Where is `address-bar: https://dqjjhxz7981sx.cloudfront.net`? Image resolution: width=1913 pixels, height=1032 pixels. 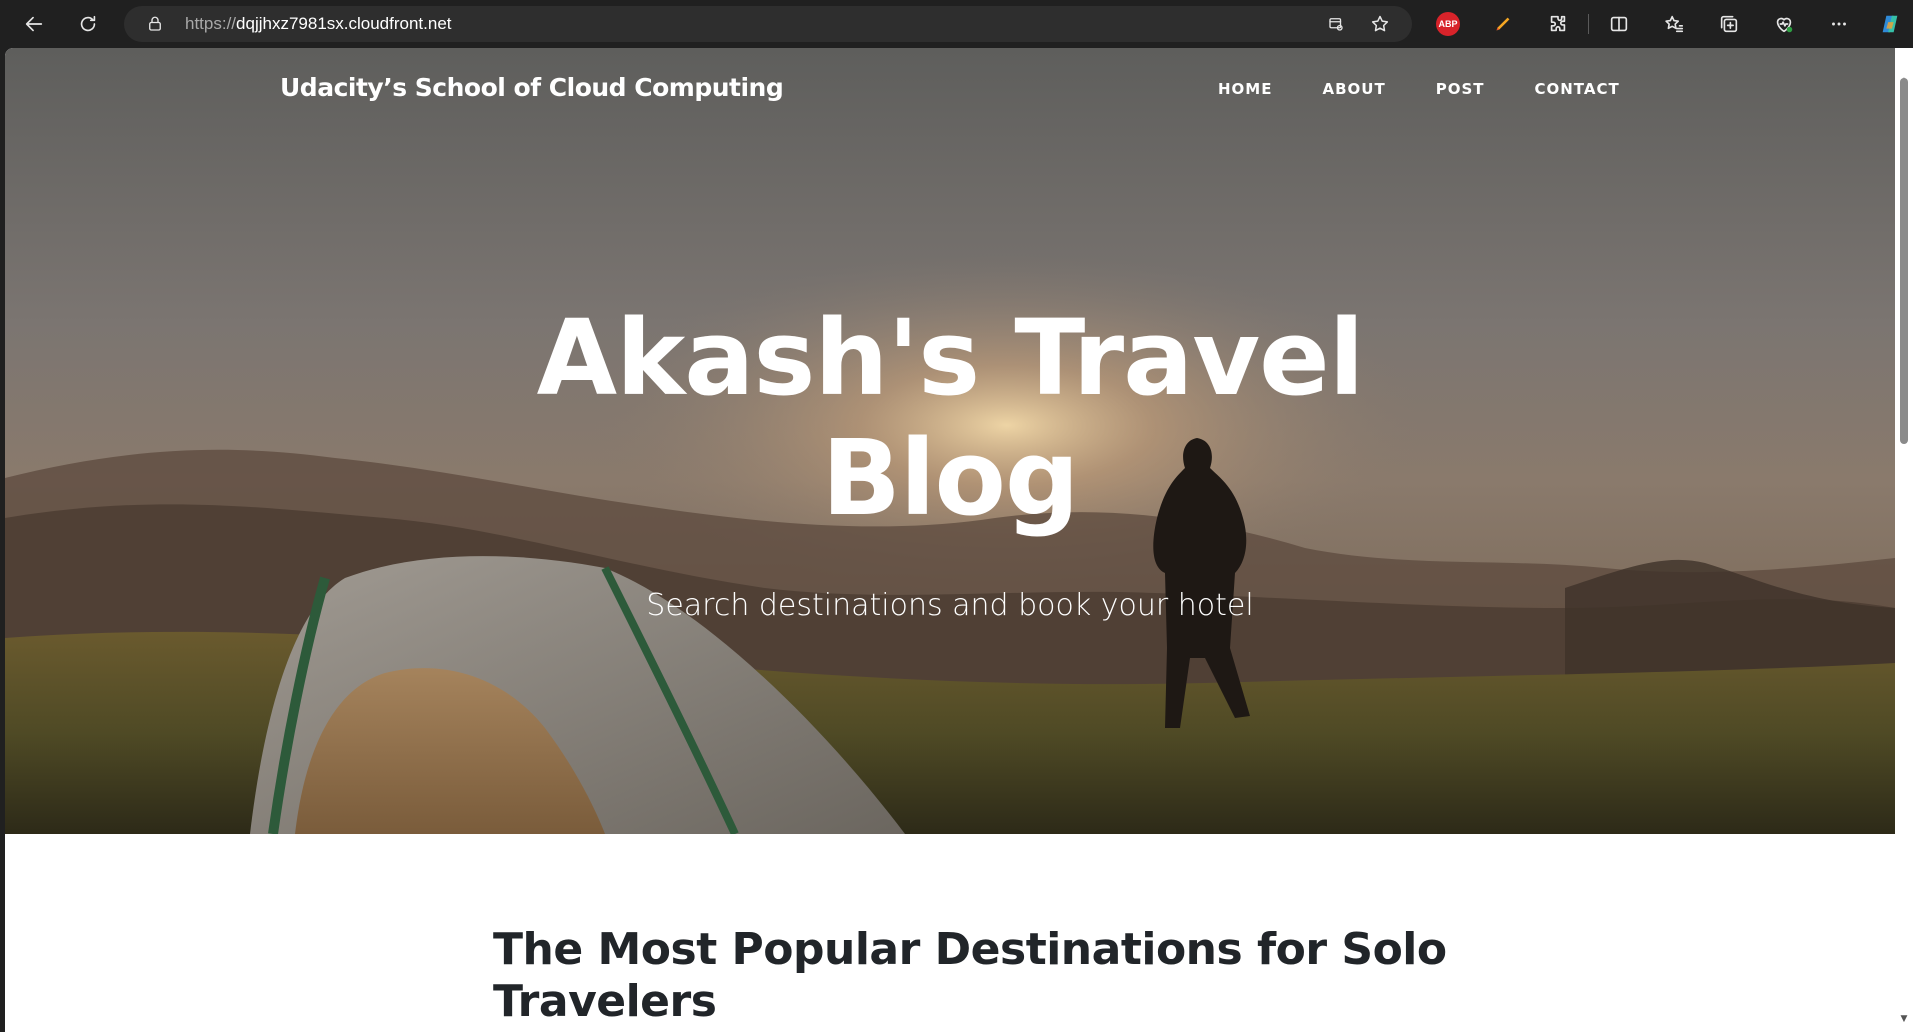
address-bar: https://dqjjhxz7981sx.cloudfront.net is located at coordinates (768, 24).